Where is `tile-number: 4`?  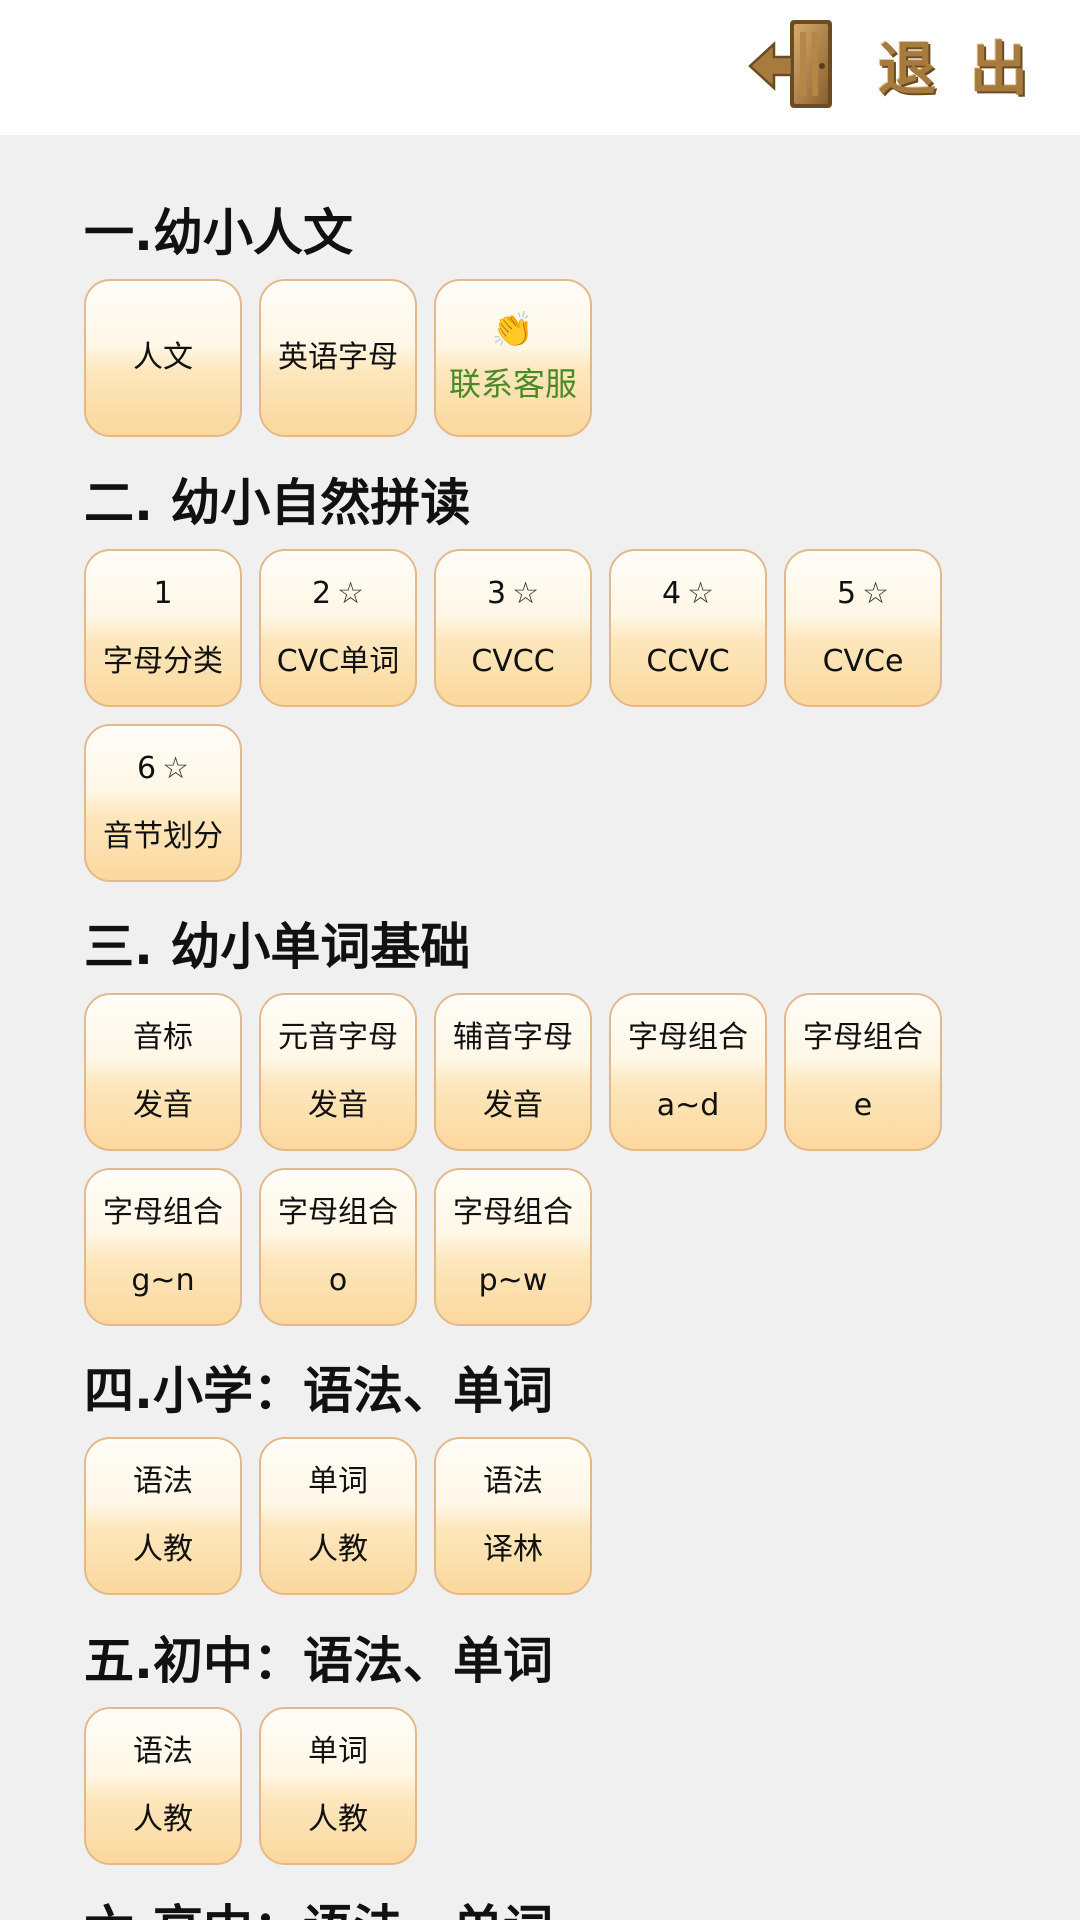
tile-number: 4 is located at coordinates (672, 593).